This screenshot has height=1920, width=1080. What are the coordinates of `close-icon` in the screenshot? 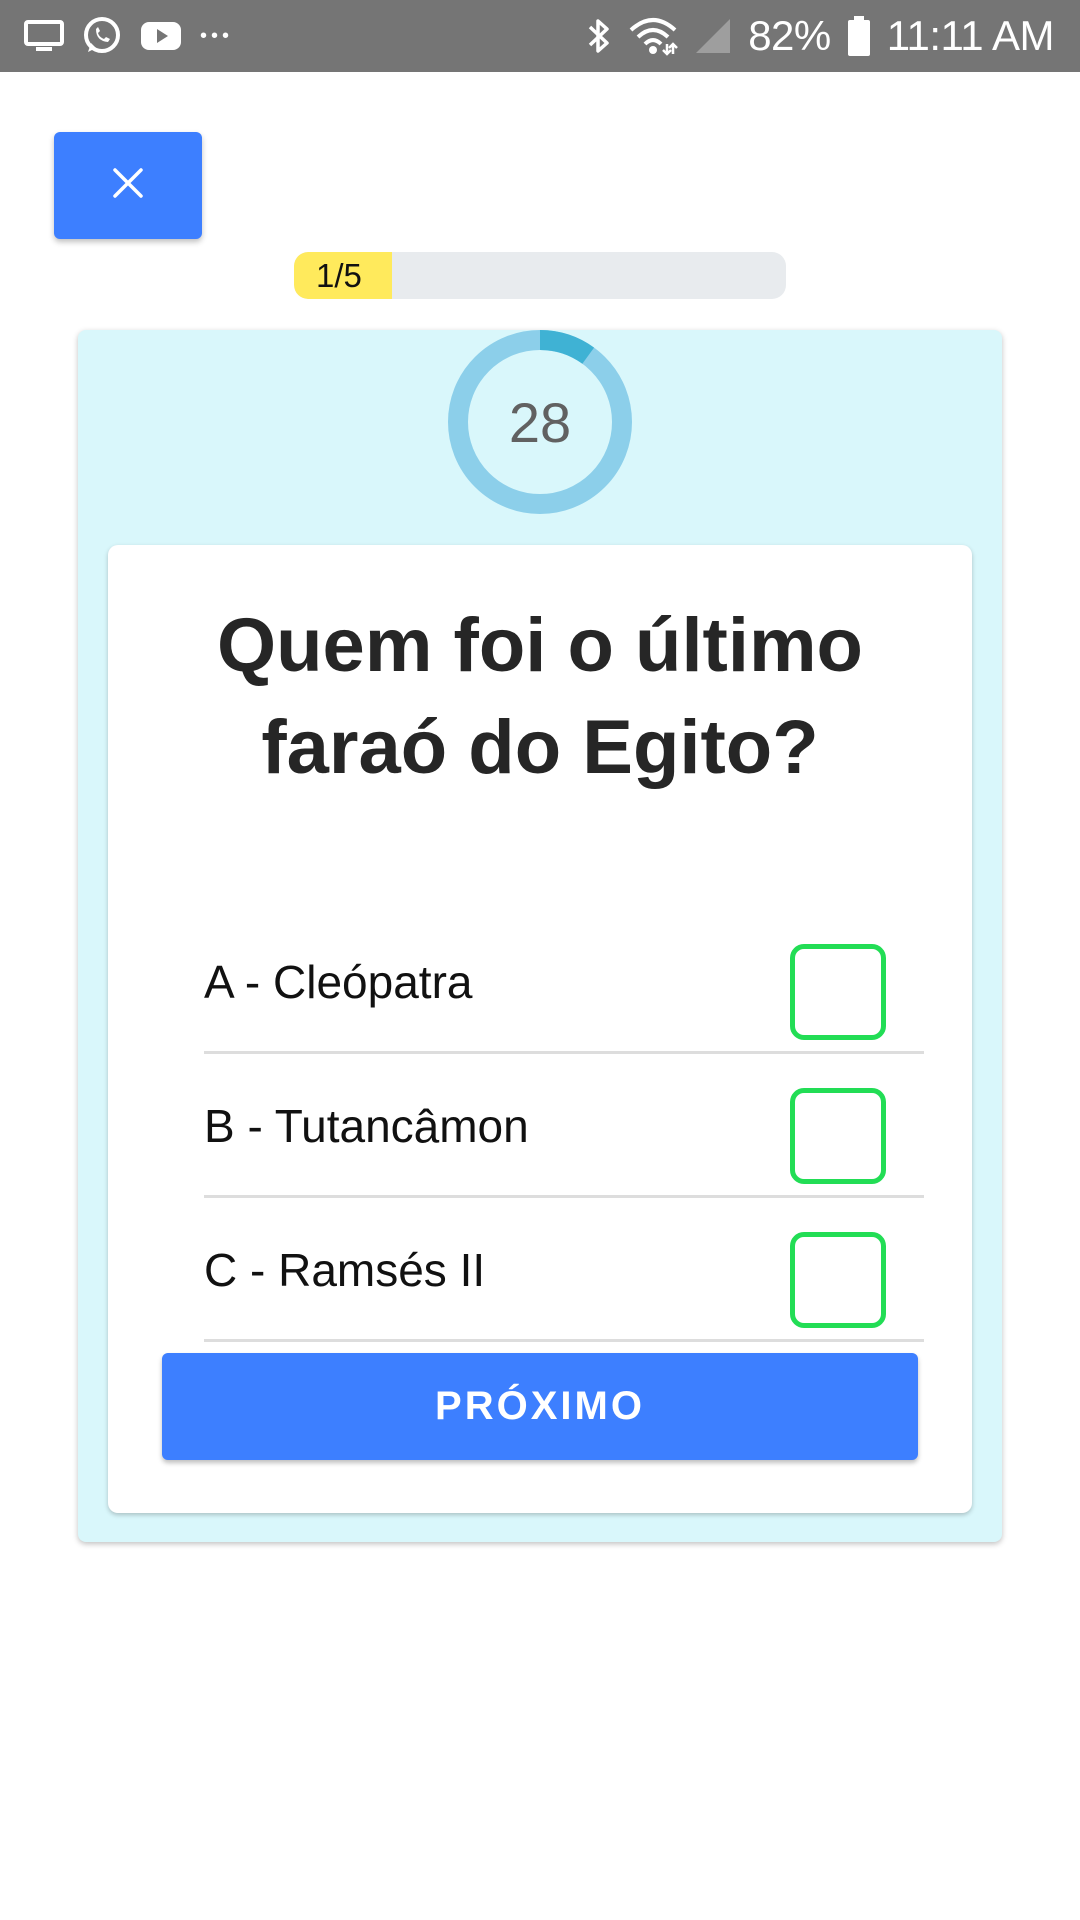 It's located at (128, 185).